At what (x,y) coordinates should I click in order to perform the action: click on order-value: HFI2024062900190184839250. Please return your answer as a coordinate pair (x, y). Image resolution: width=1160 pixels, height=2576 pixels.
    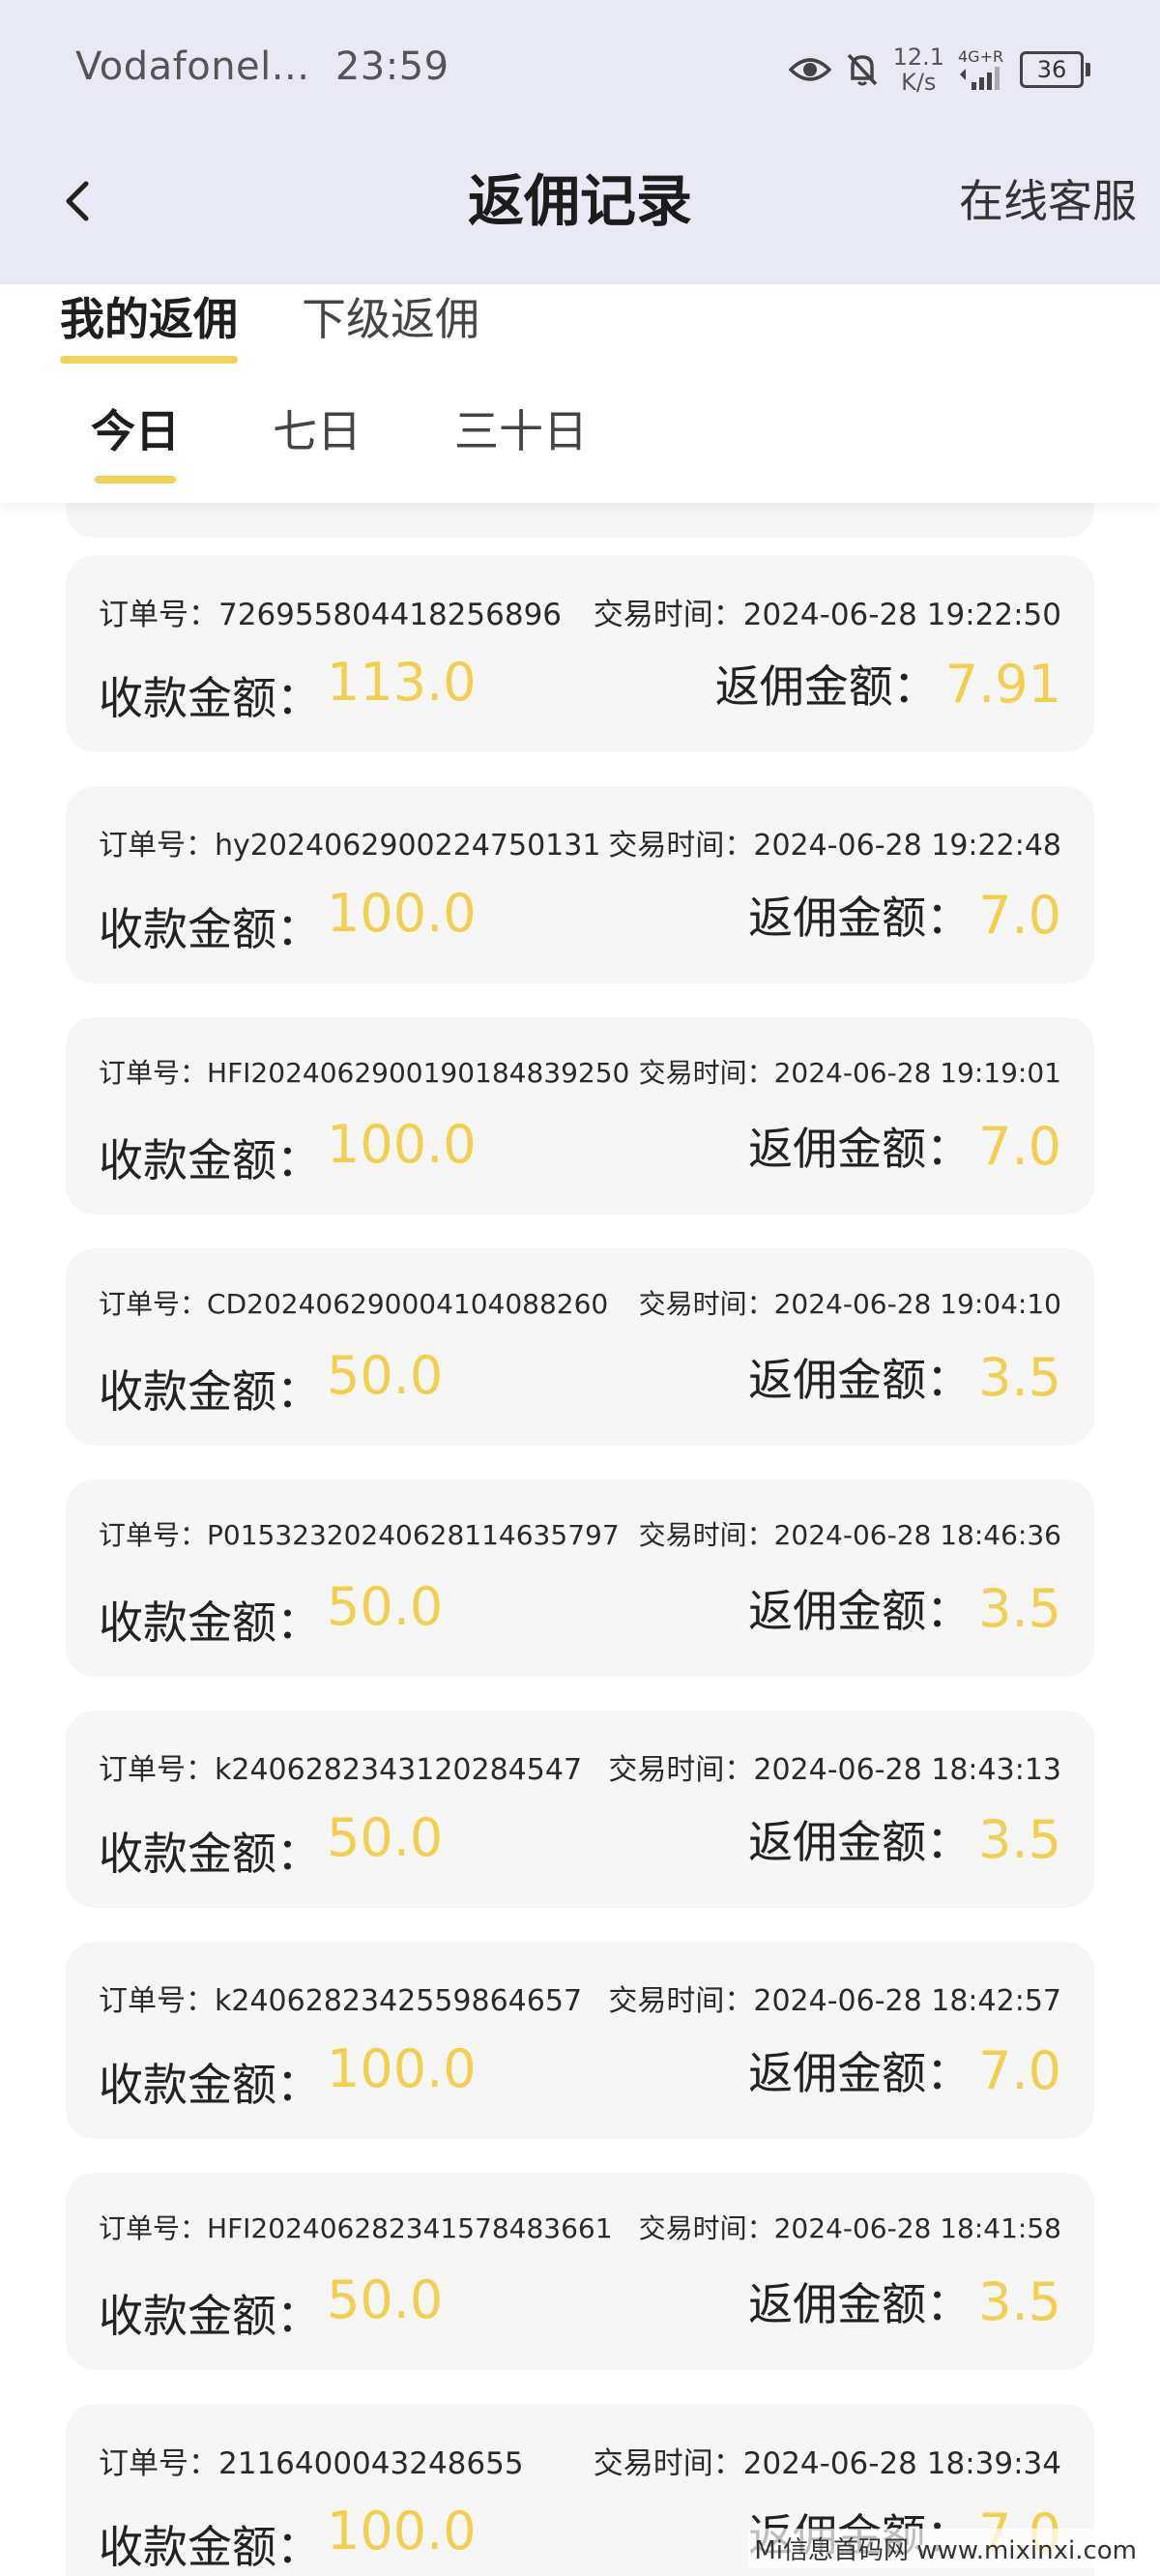
    Looking at the image, I should click on (419, 1073).